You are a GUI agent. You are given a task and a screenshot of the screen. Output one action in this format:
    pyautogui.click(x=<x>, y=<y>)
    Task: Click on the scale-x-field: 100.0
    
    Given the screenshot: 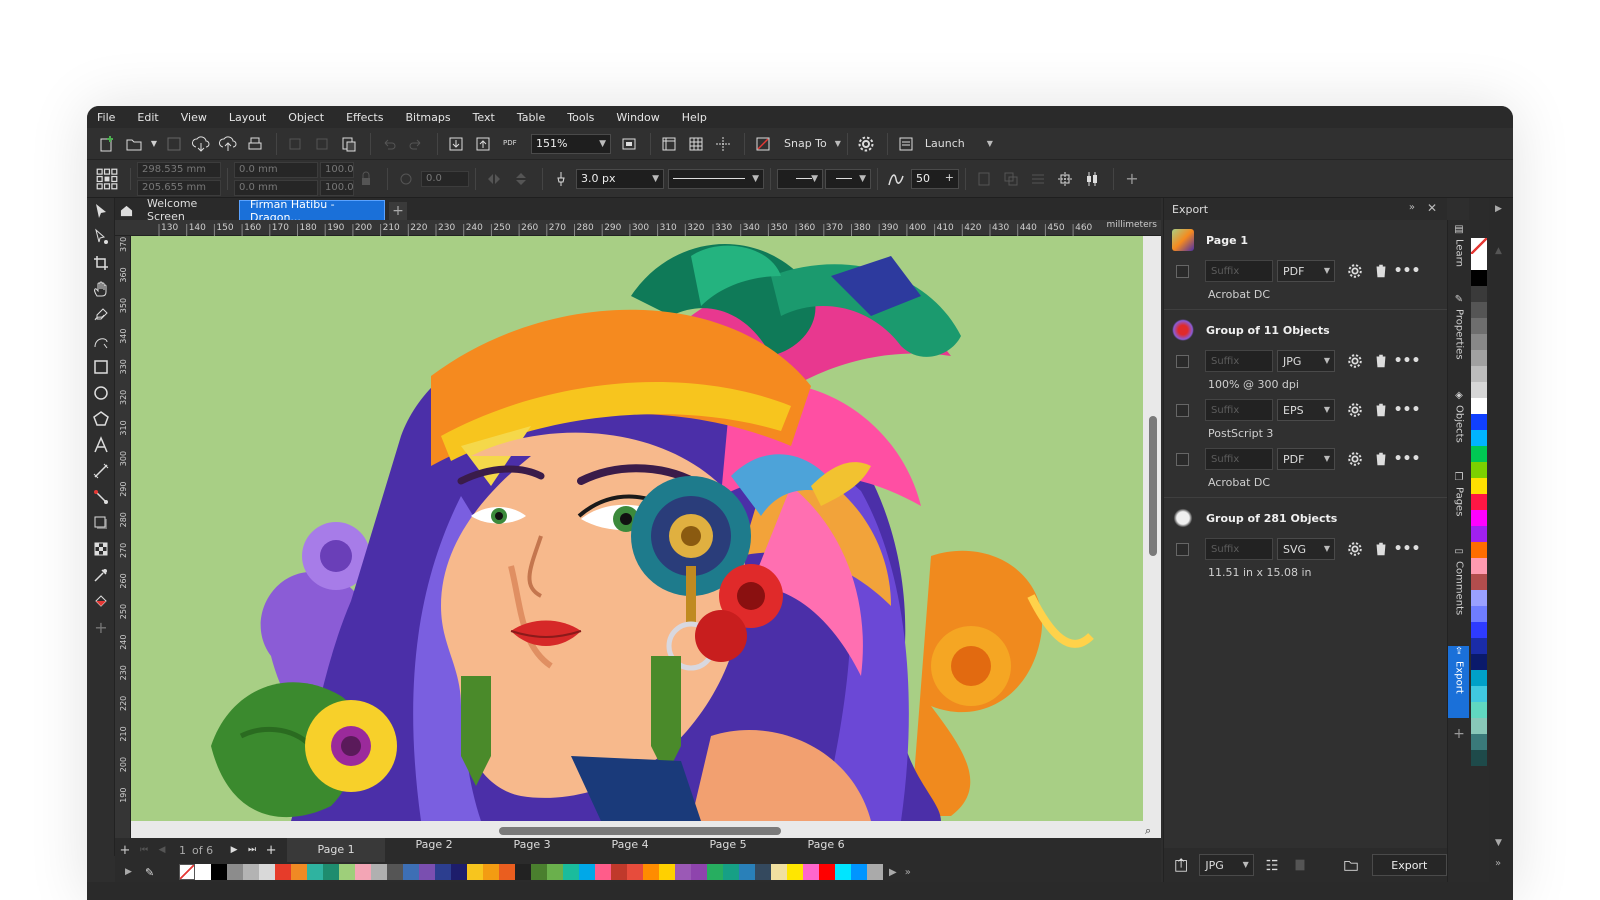 What is the action you would take?
    pyautogui.click(x=337, y=169)
    